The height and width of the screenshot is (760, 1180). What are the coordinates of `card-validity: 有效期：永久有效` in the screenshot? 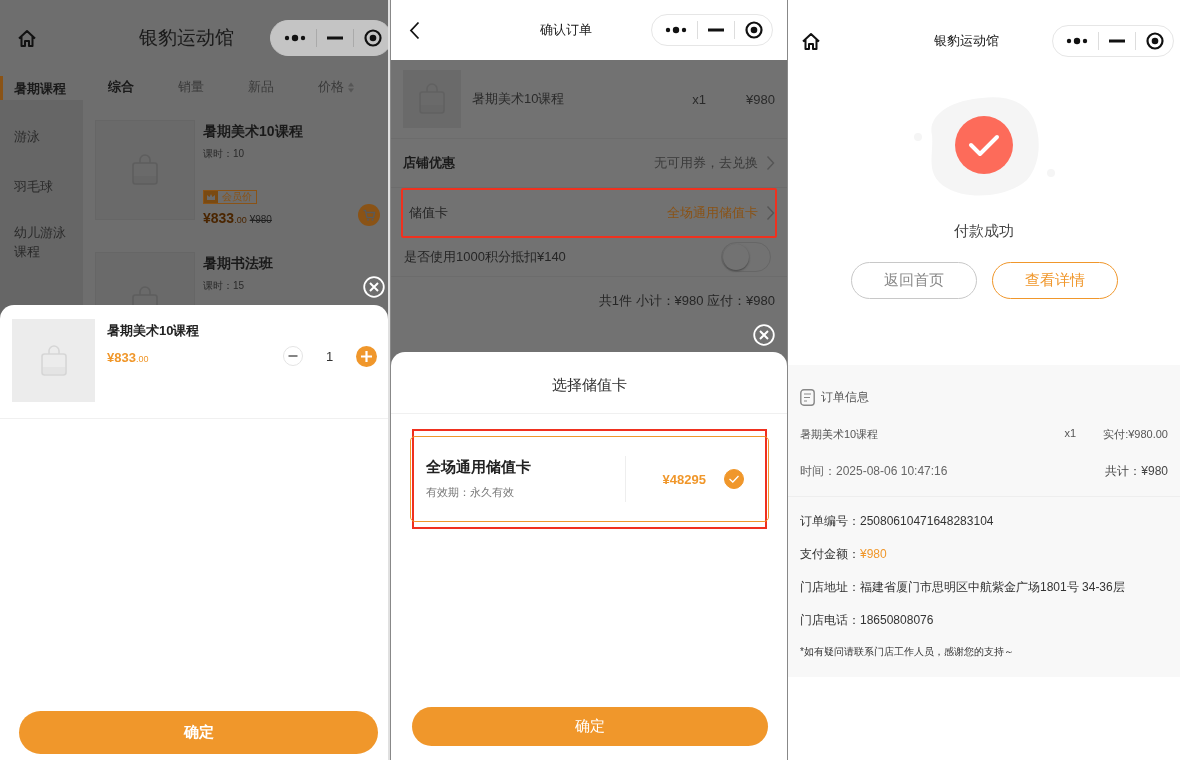 It's located at (470, 492).